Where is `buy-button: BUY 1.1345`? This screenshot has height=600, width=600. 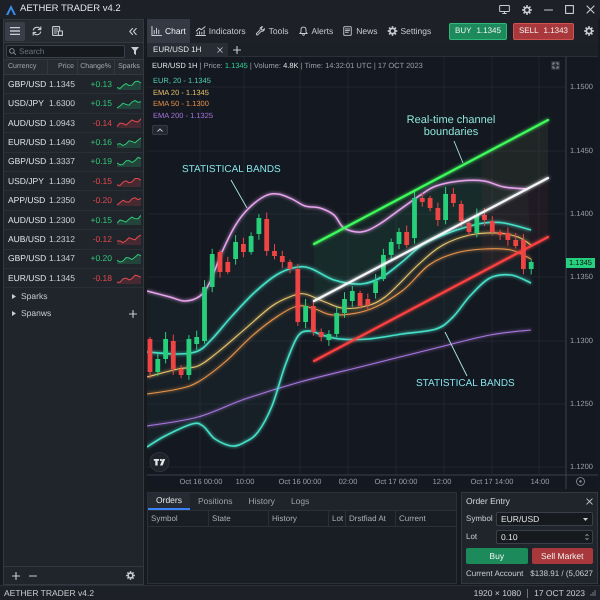 buy-button: BUY 1.1345 is located at coordinates (478, 31).